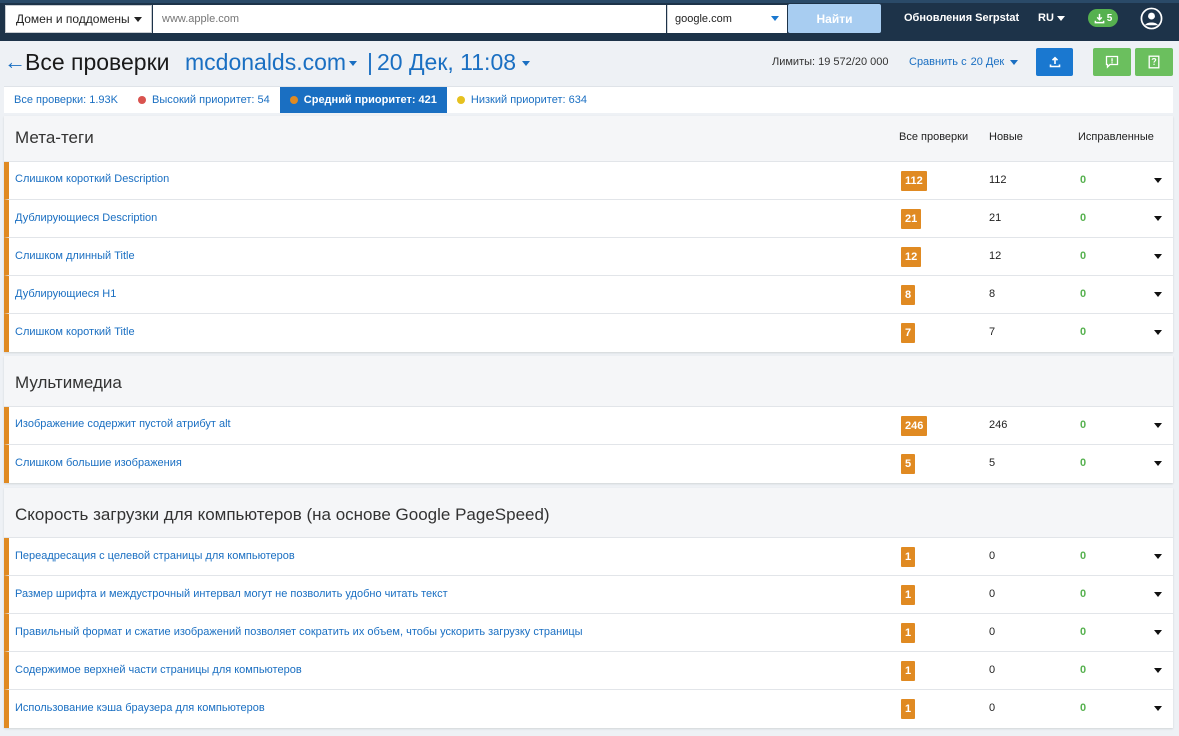  Describe the element at coordinates (65, 294) in the screenshot. I see `check-name-link: Дублирующиеся H1` at that location.